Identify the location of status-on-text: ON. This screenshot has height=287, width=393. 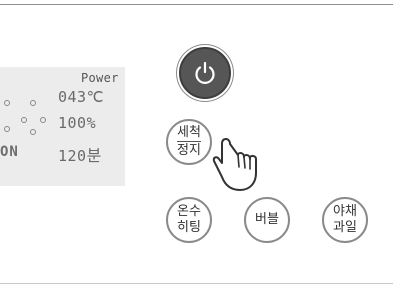
(9, 152).